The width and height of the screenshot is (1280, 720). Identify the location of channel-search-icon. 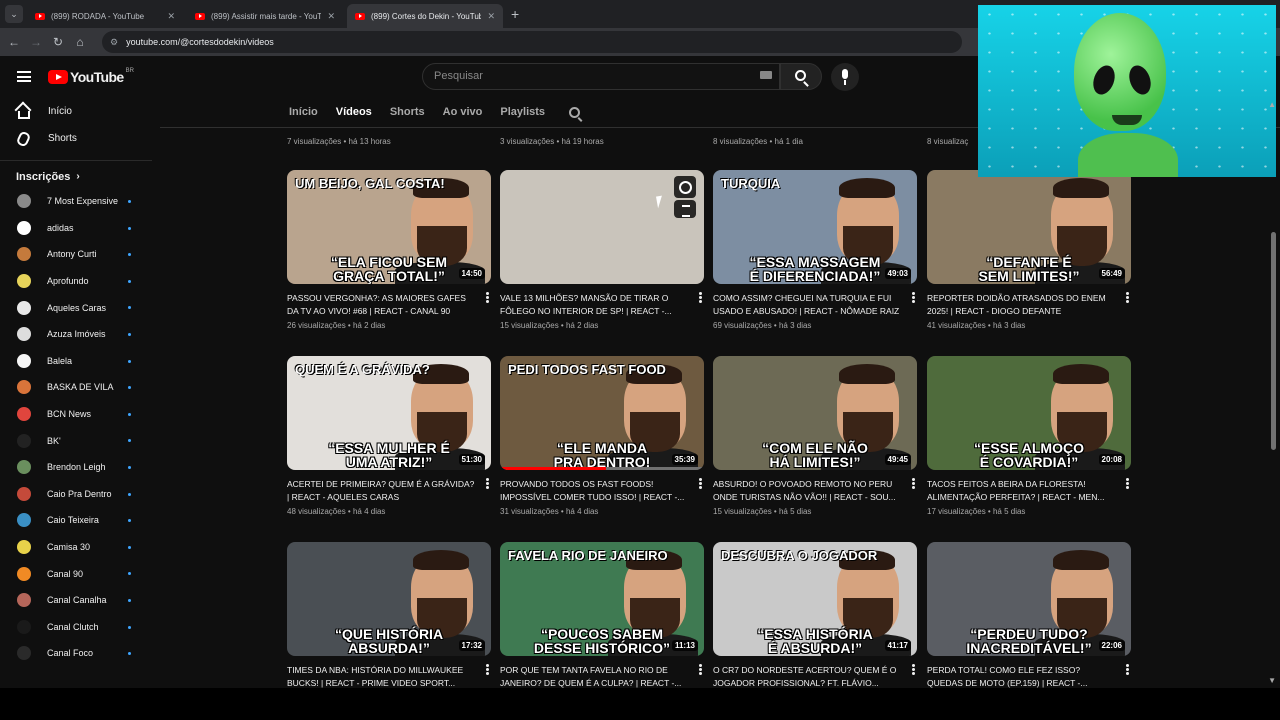
(575, 112).